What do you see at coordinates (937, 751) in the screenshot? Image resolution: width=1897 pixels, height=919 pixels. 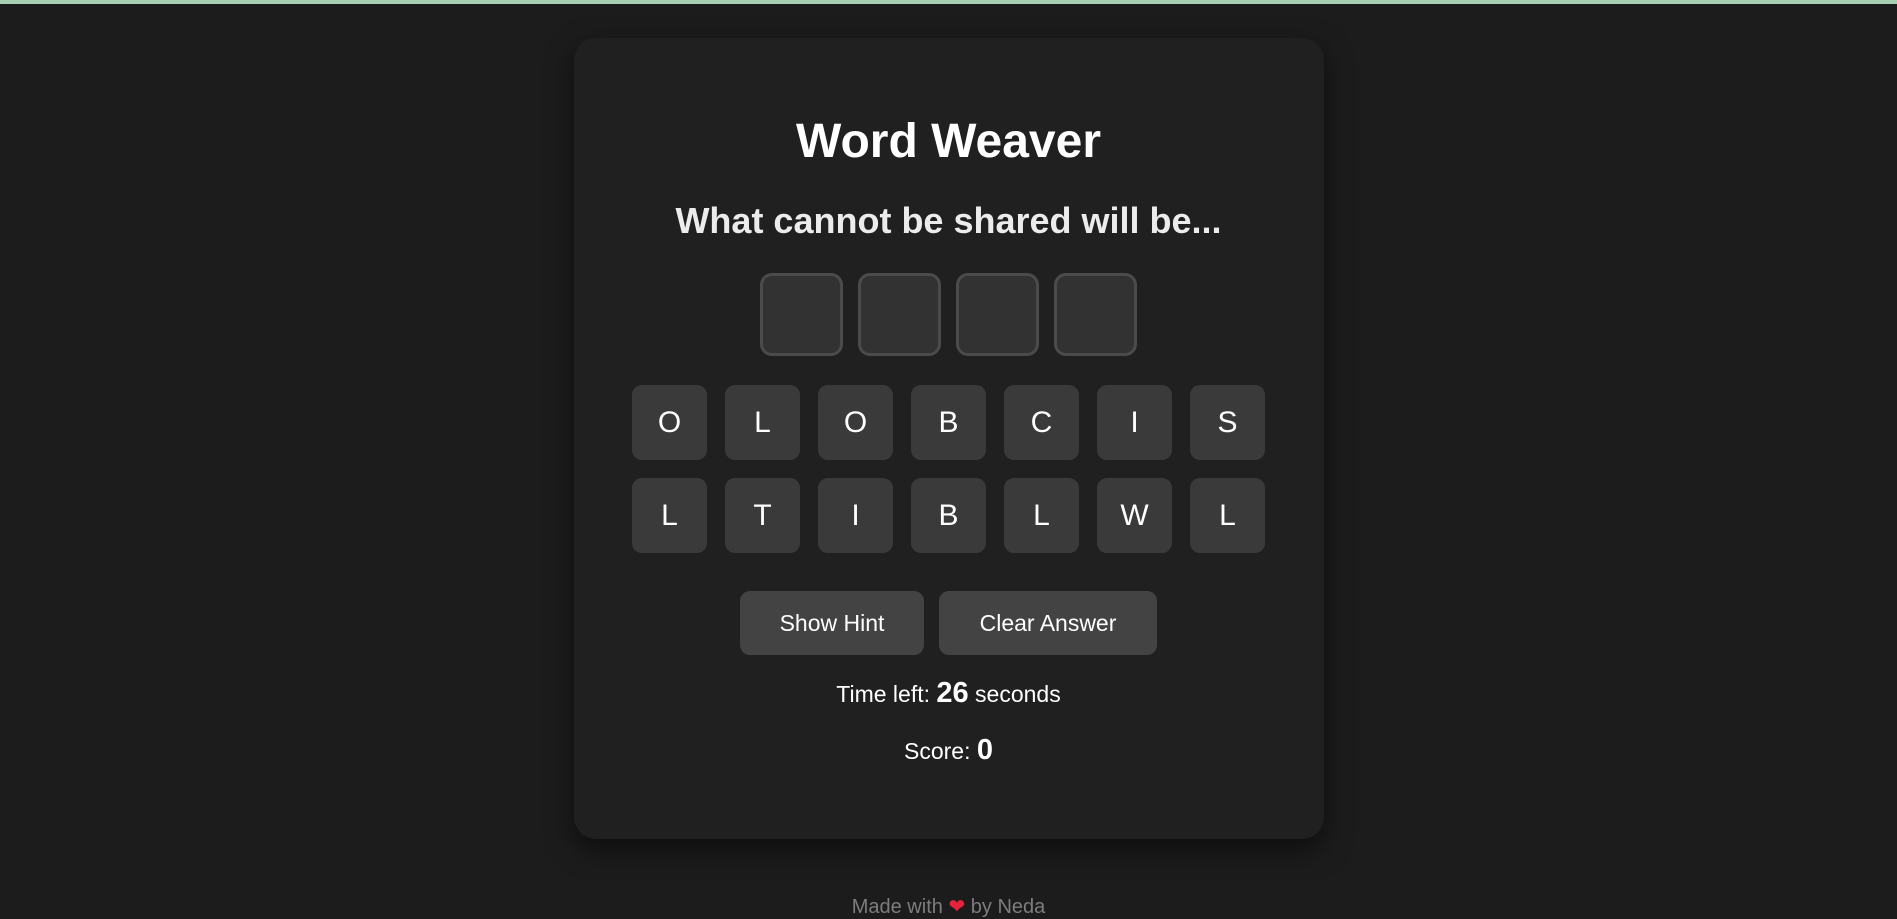 I see `score-label: Score:` at bounding box center [937, 751].